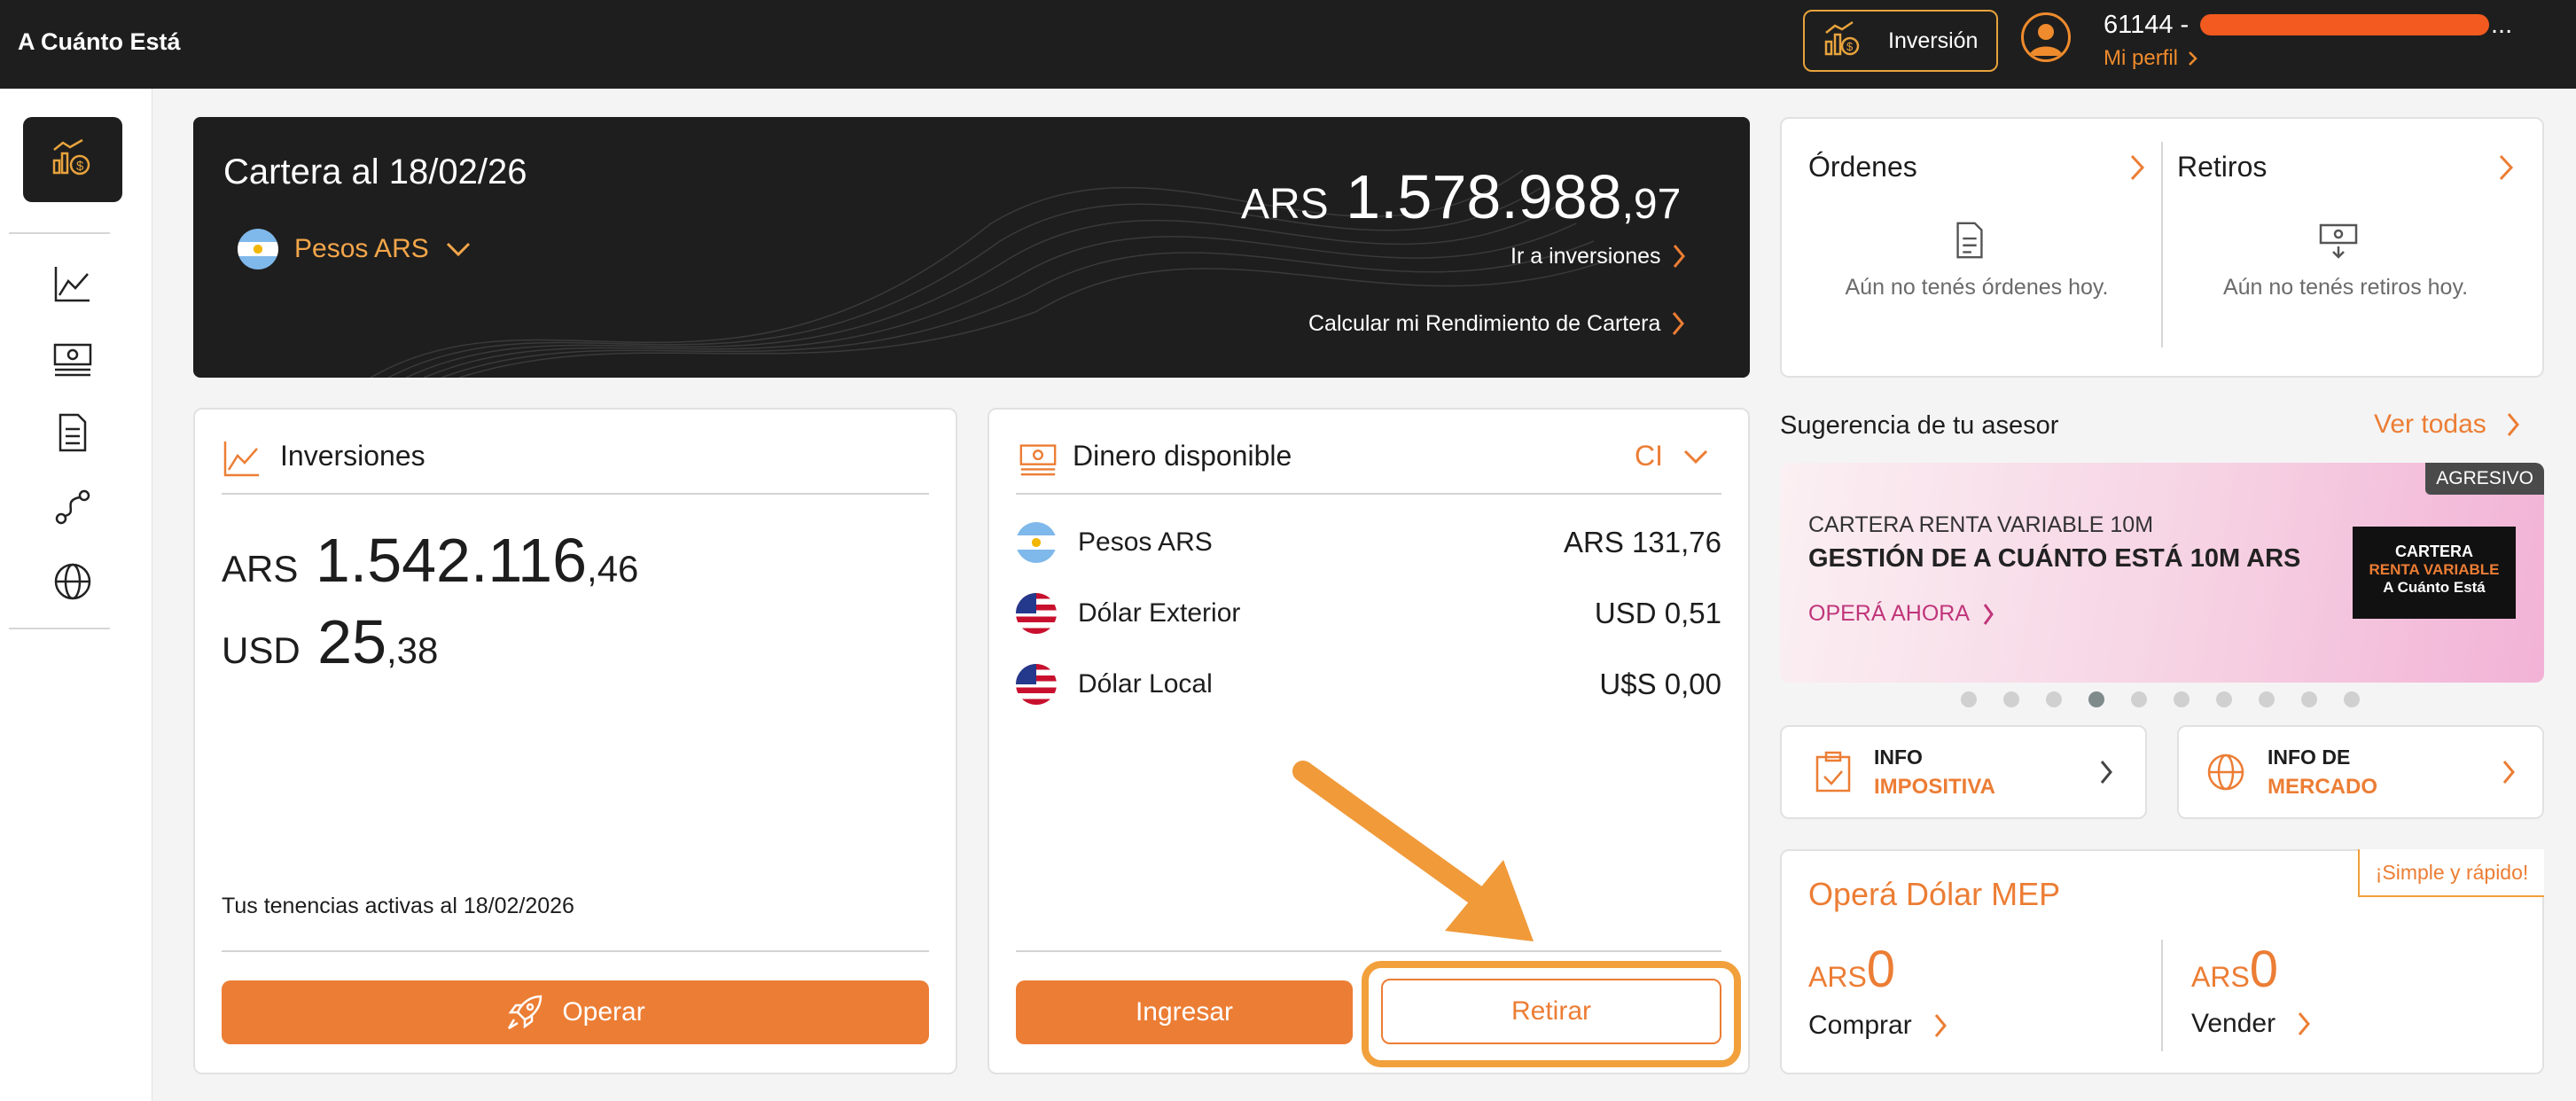 The image size is (2576, 1101). I want to click on withdrawals-title: Retiros, so click(2222, 167).